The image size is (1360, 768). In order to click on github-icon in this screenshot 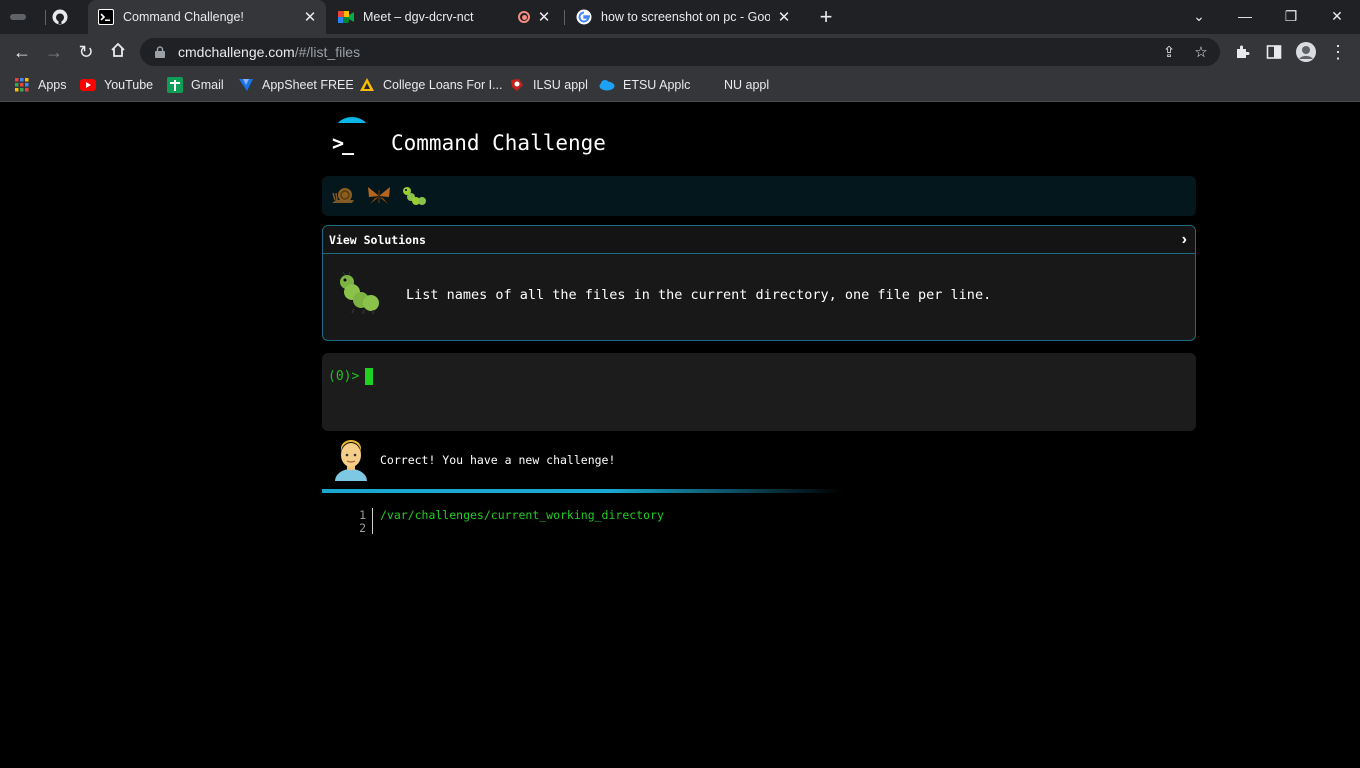, I will do `click(60, 17)`.